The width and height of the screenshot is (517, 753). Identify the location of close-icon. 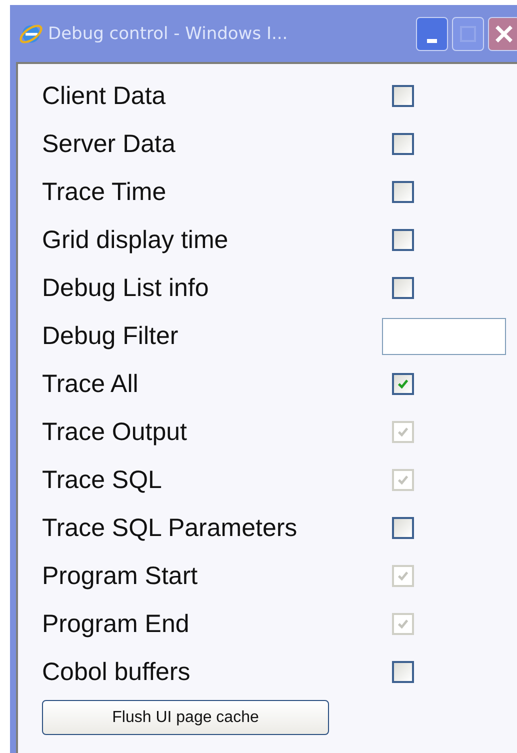
(504, 33).